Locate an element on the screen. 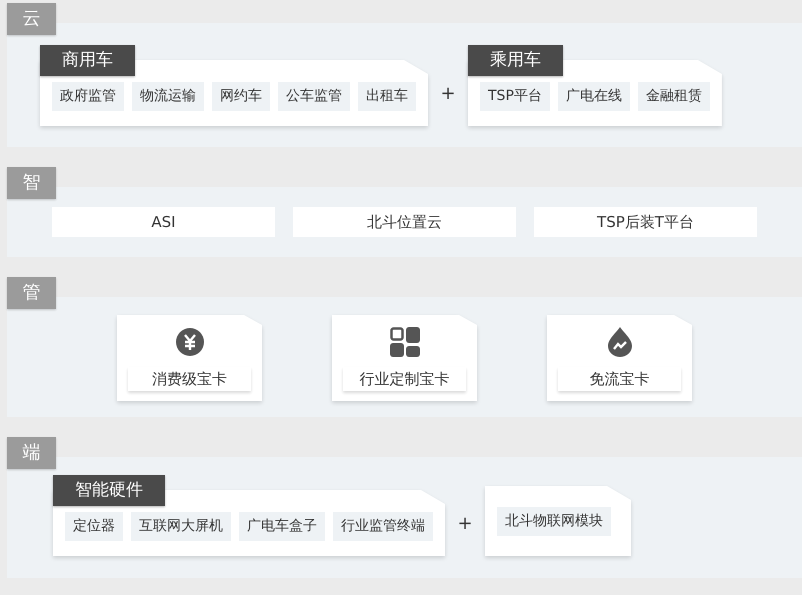 Image resolution: width=802 pixels, height=595 pixels. card-label: 行业定制宝卡 is located at coordinates (404, 379).